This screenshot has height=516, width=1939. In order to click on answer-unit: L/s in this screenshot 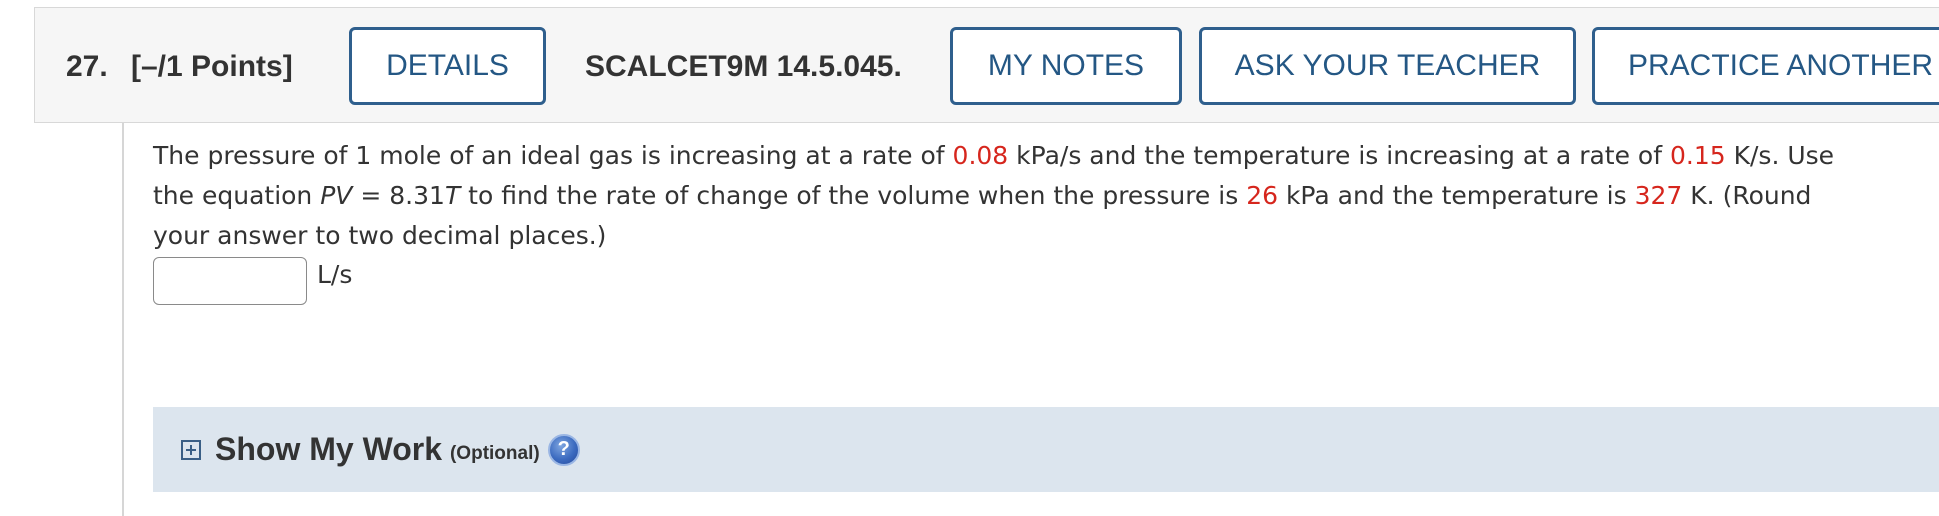, I will do `click(335, 274)`.